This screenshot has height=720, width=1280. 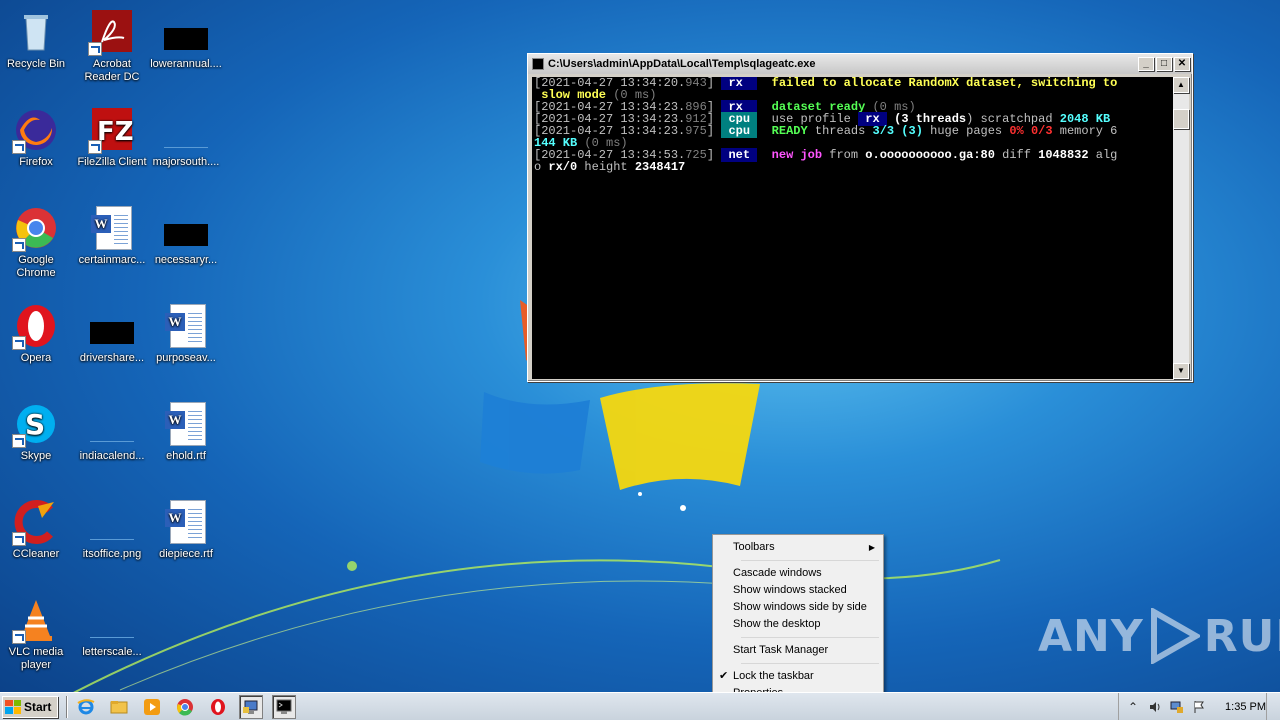 What do you see at coordinates (844, 155) in the screenshot?
I see `console-text-segment: from` at bounding box center [844, 155].